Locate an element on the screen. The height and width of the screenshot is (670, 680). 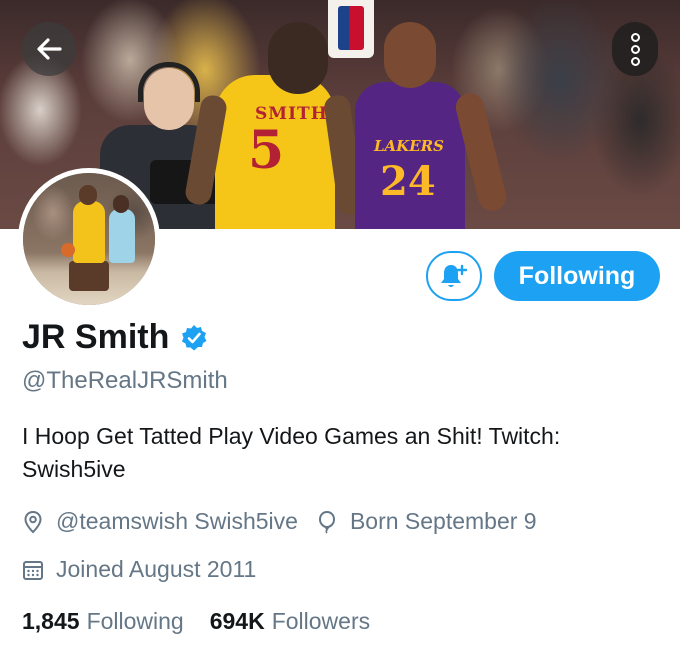
name-row: JR Smith is located at coordinates (115, 337).